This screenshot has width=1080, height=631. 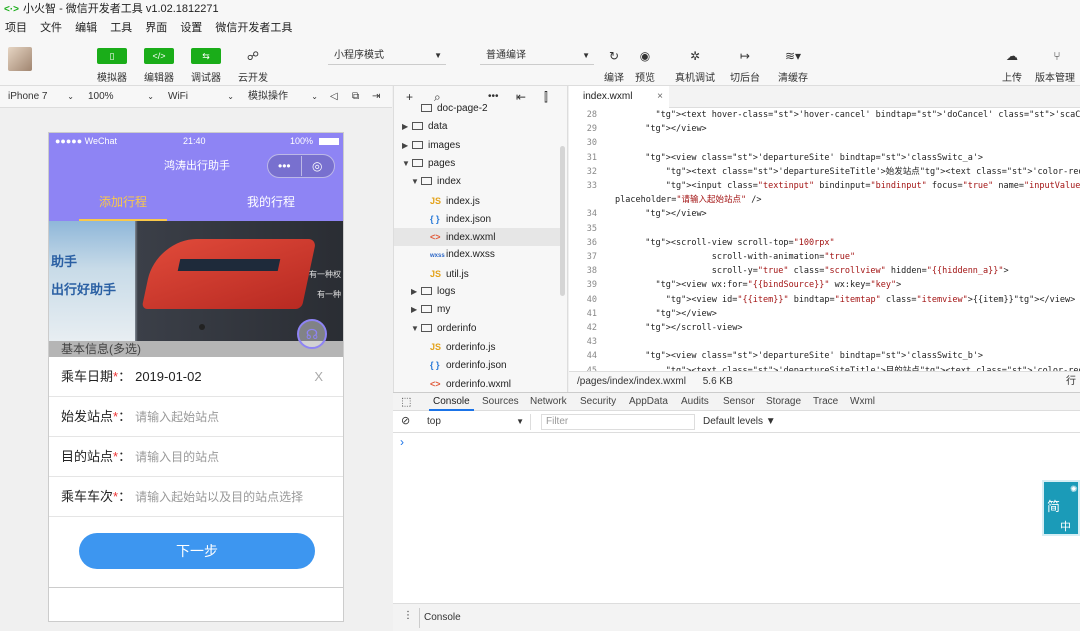 I want to click on tab-sources: Sources, so click(x=500, y=402).